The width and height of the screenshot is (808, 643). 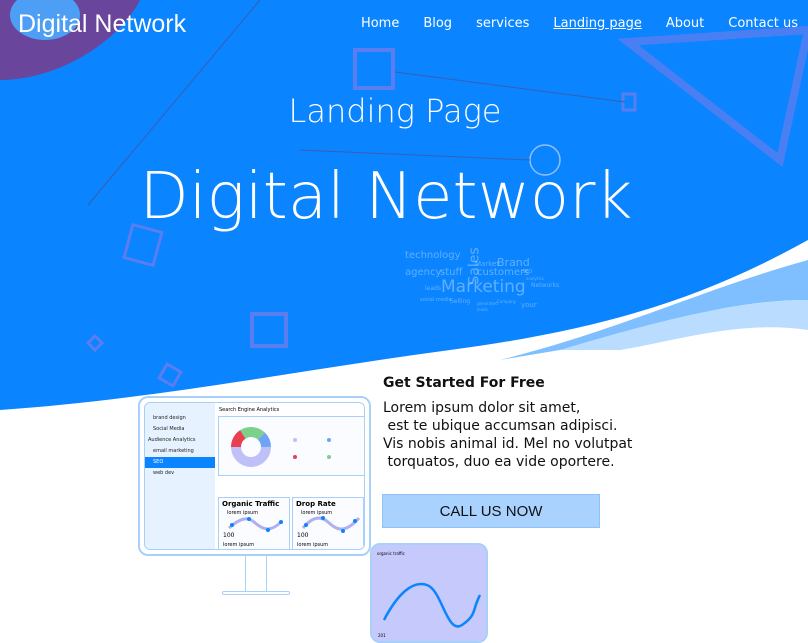 What do you see at coordinates (256, 593) in the screenshot?
I see `monitor-base` at bounding box center [256, 593].